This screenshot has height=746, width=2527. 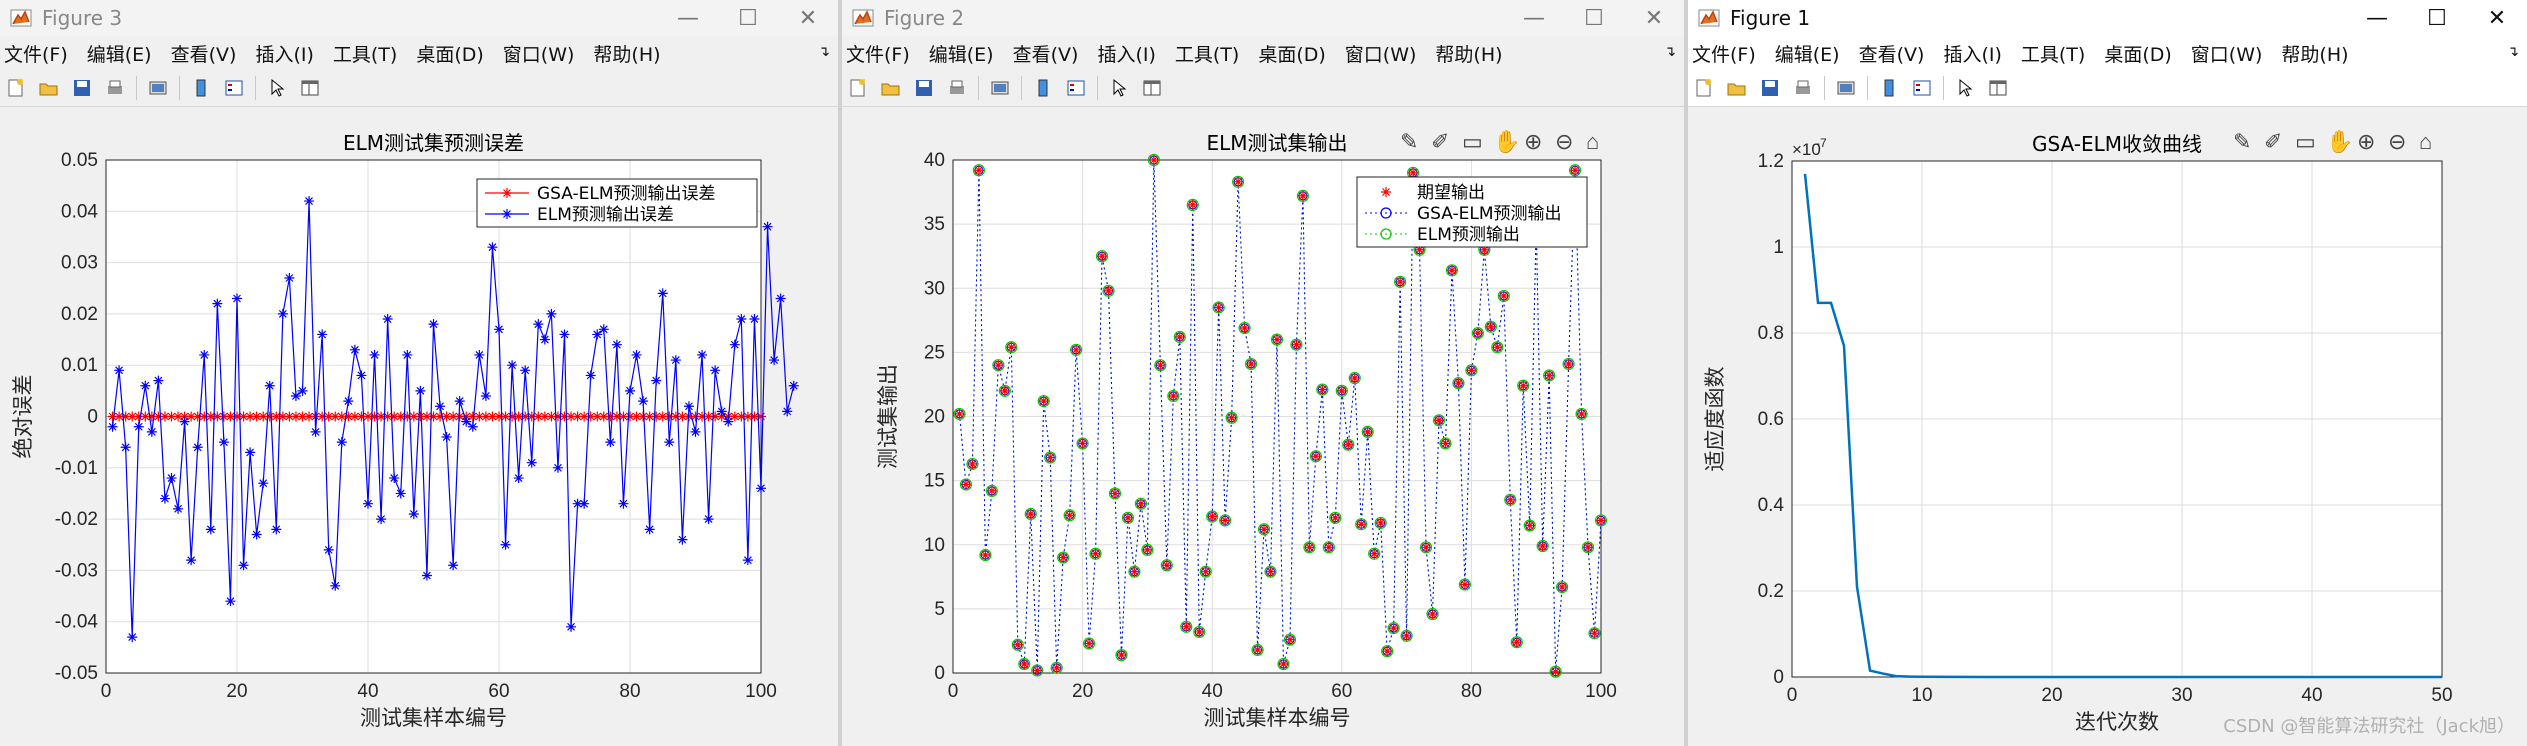 What do you see at coordinates (1771, 333) in the screenshot?
I see `y-tick-label: 0.8` at bounding box center [1771, 333].